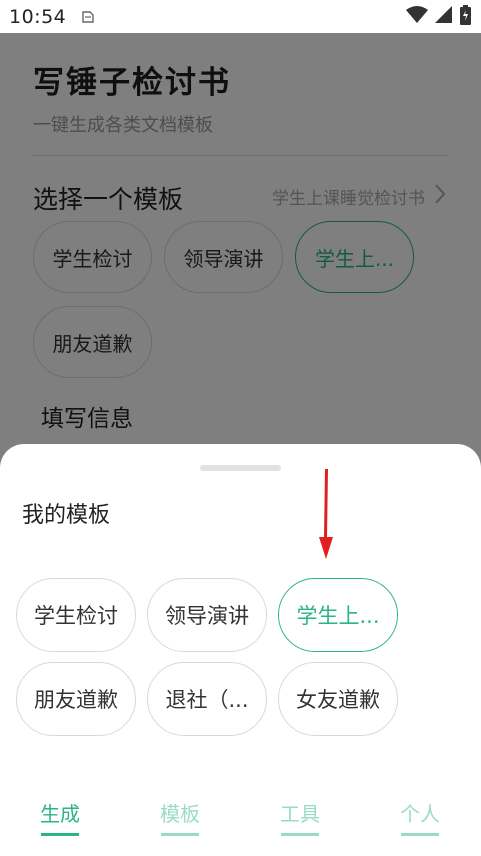 This screenshot has height=856, width=481. What do you see at coordinates (444, 16) in the screenshot?
I see `signal-icon` at bounding box center [444, 16].